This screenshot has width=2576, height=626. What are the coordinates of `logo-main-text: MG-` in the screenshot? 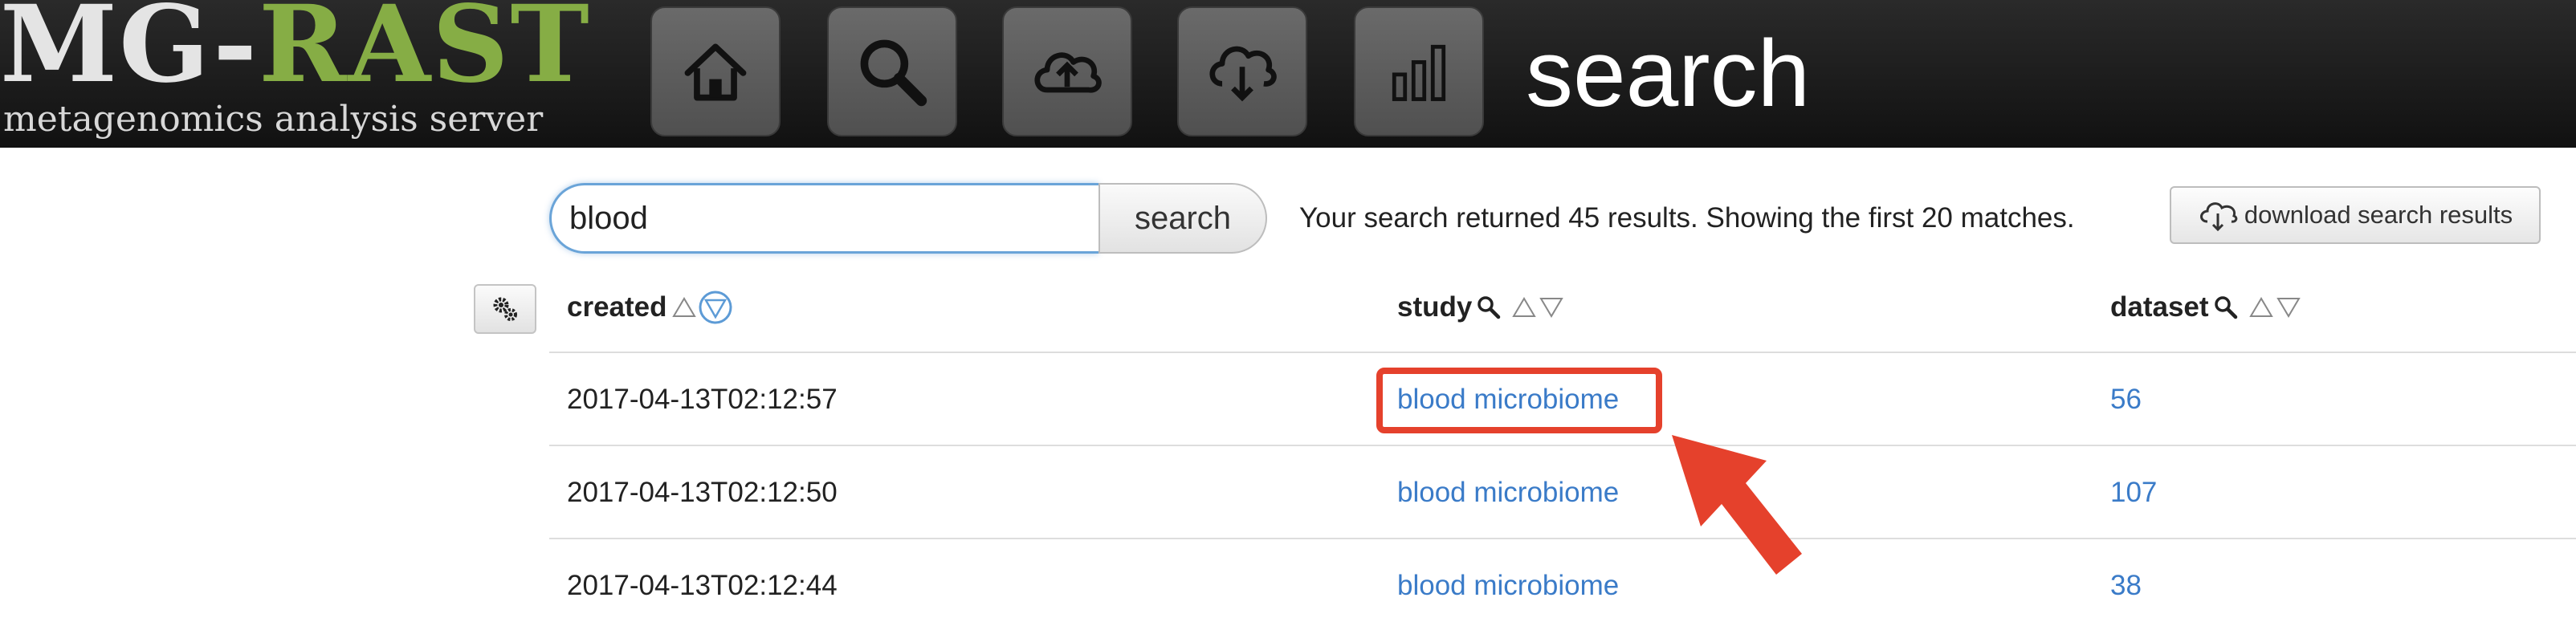 It's located at (129, 53).